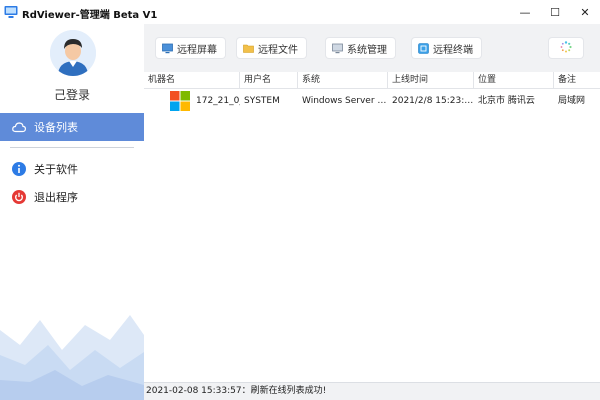 This screenshot has width=600, height=400. What do you see at coordinates (218, 101) in the screenshot?
I see `machine-name: 172_21_0_3` at bounding box center [218, 101].